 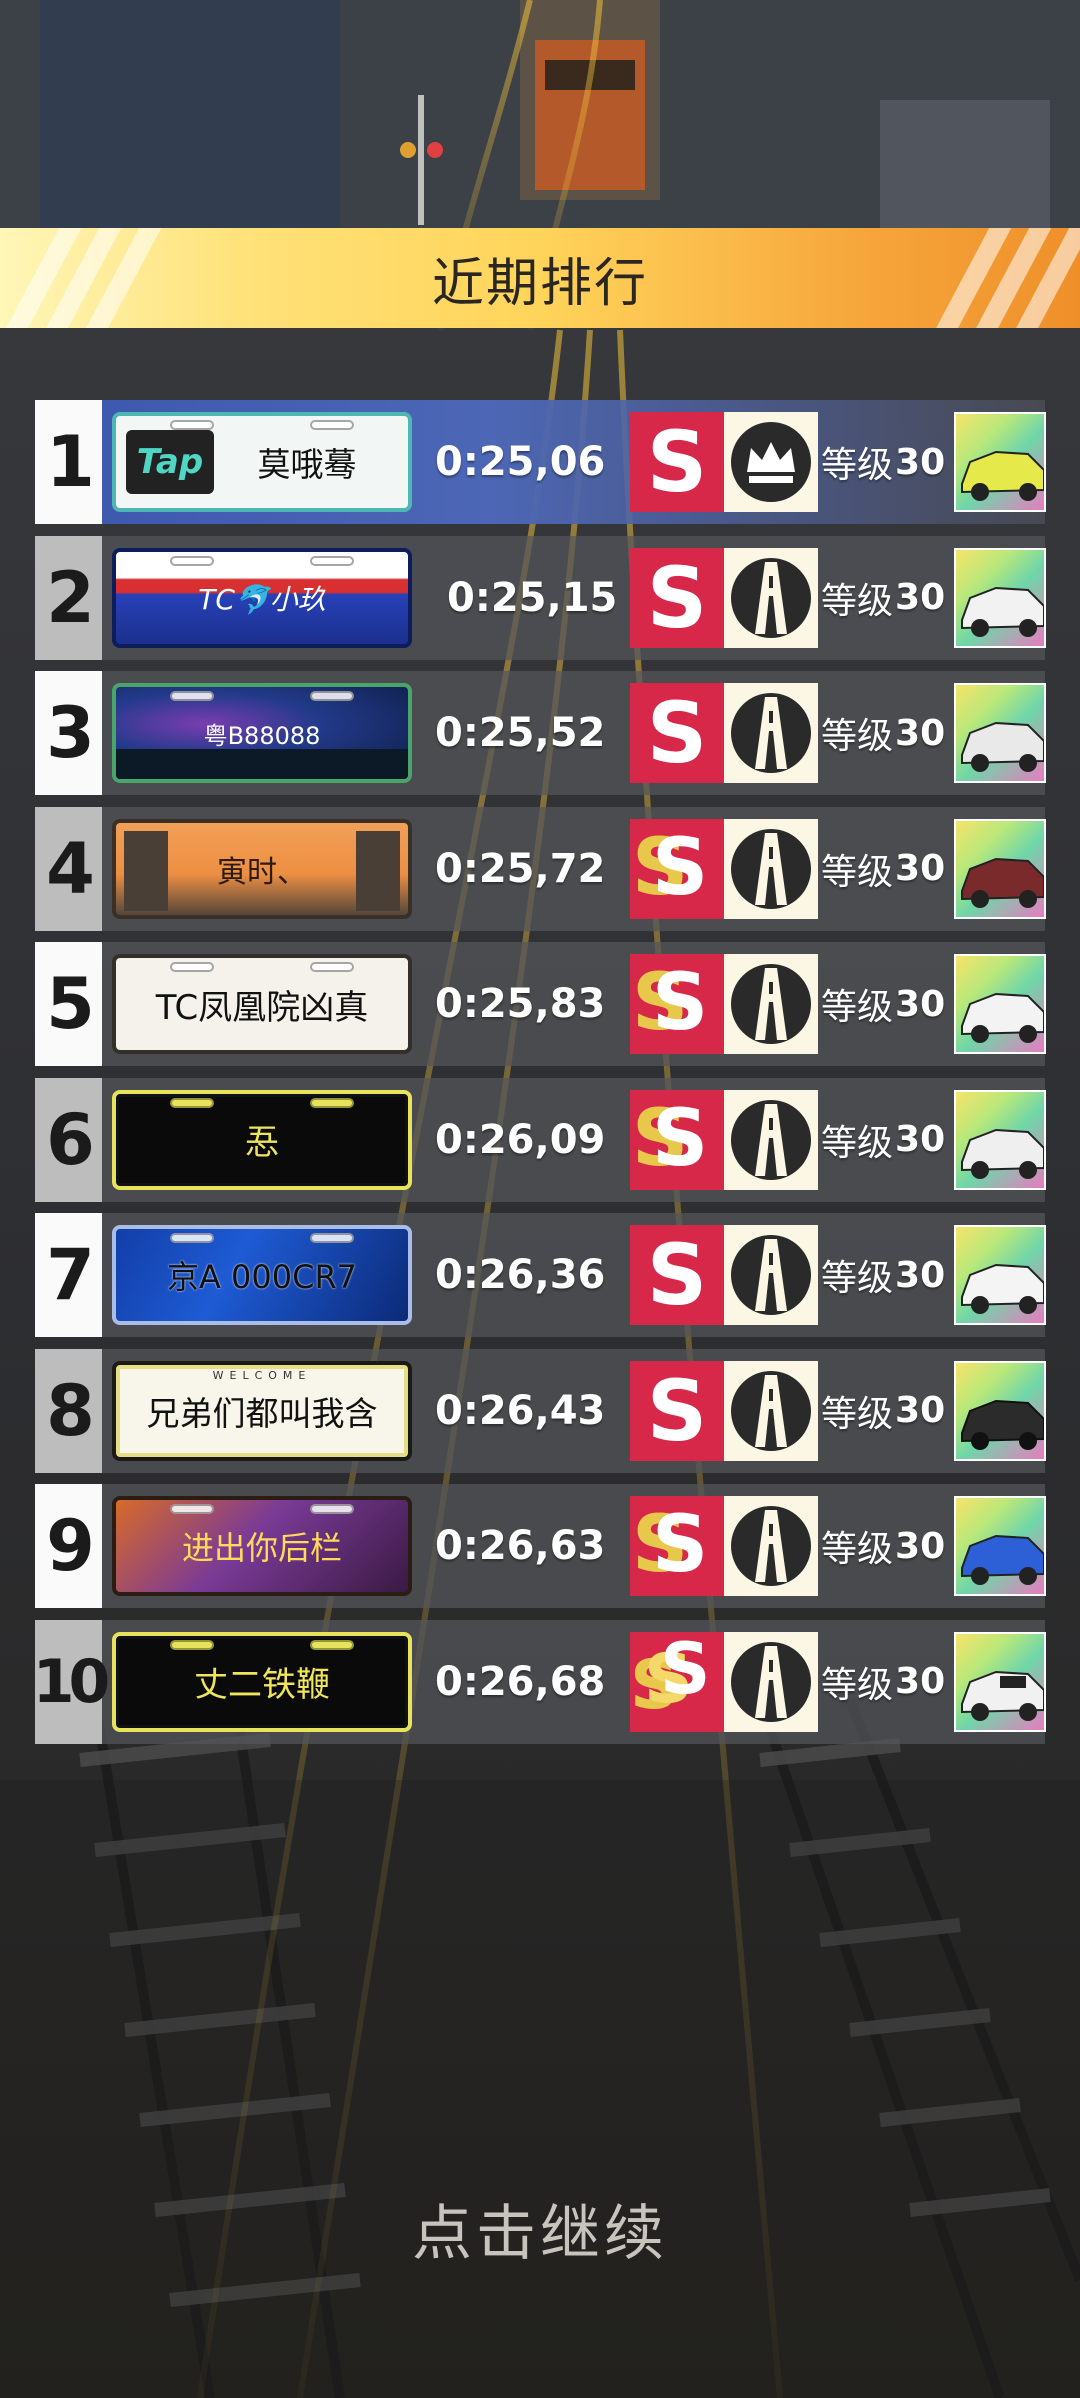 I want to click on leaderboard-row: 8 WELCOME 兄弟们都叫我含 0:26,43 S 等级 30, so click(x=540, y=1410).